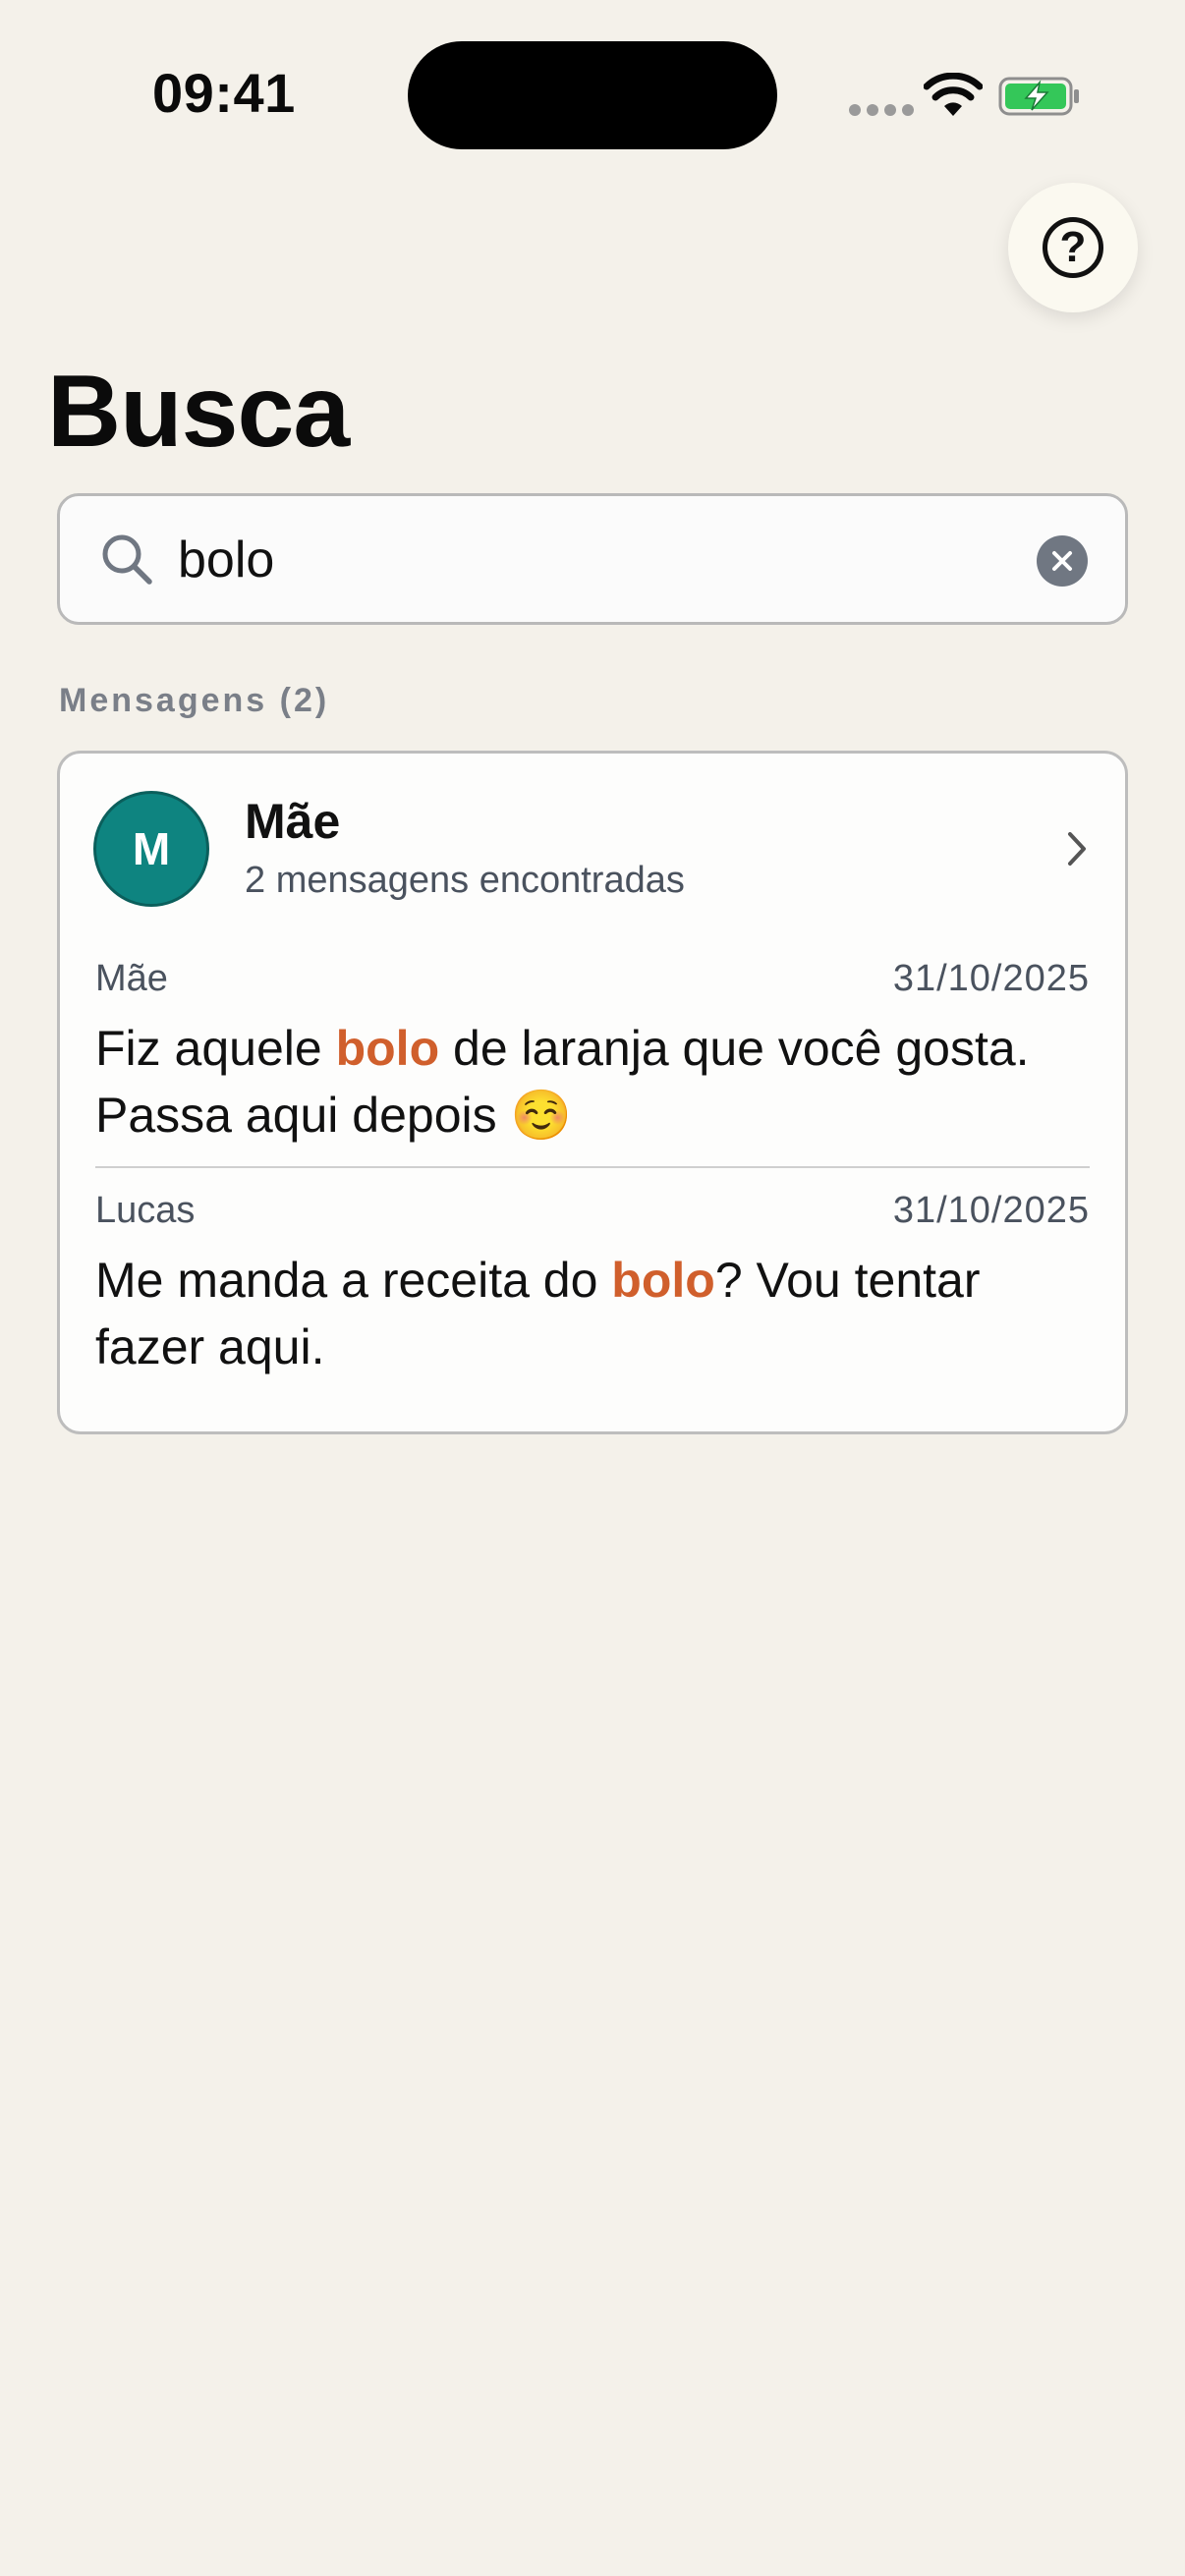  Describe the element at coordinates (195, 700) in the screenshot. I see `section-header-messages: Mensagens (2)` at that location.